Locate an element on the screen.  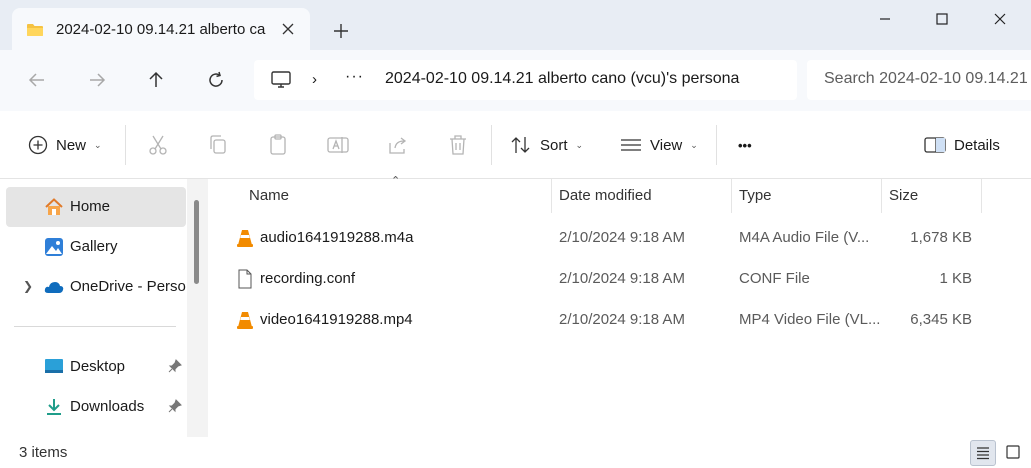
plus-circle-icon is located at coordinates (38, 145).